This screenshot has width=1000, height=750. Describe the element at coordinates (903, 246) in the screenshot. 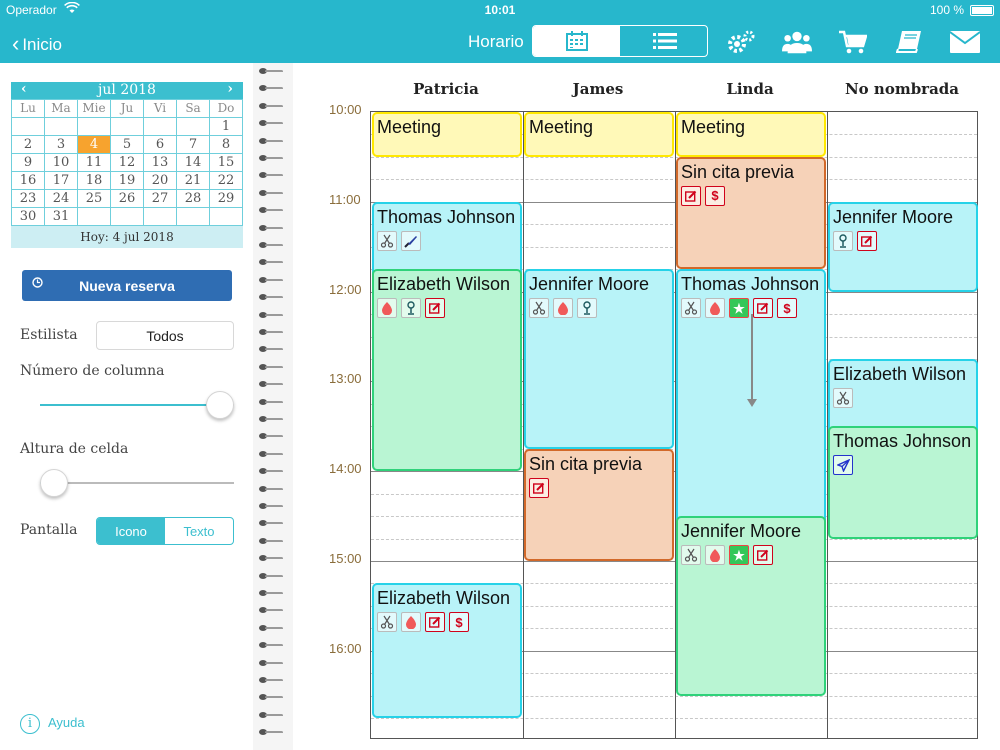

I see `appointment-a6: Jennifer Moore` at that location.